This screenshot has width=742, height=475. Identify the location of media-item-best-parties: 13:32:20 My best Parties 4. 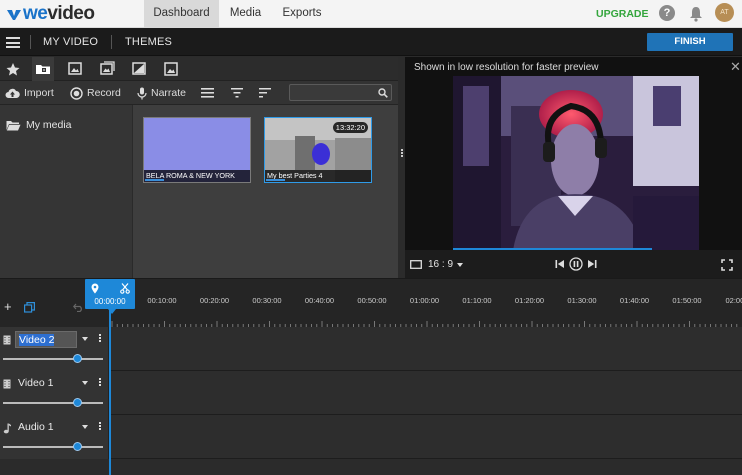
(318, 150).